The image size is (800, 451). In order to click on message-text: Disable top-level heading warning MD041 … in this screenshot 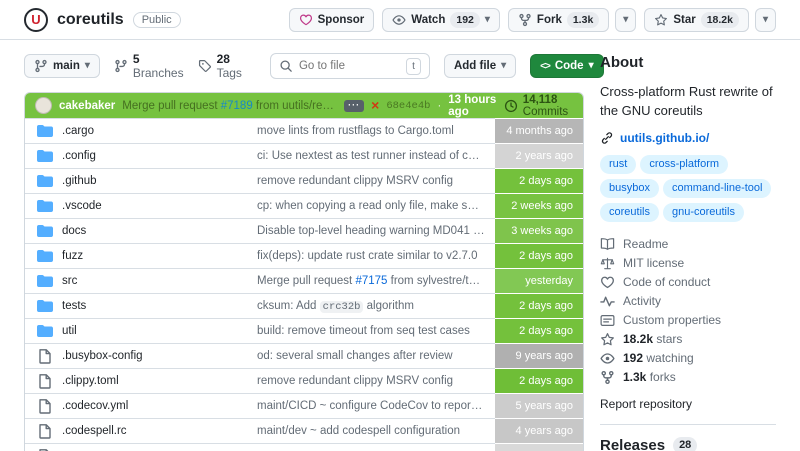, I will do `click(376, 231)`.